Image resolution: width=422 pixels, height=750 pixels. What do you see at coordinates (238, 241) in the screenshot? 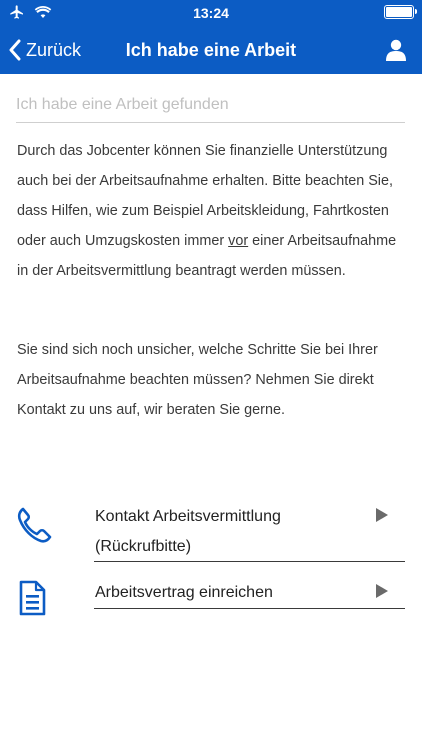
I see `info-emphasis: vor` at bounding box center [238, 241].